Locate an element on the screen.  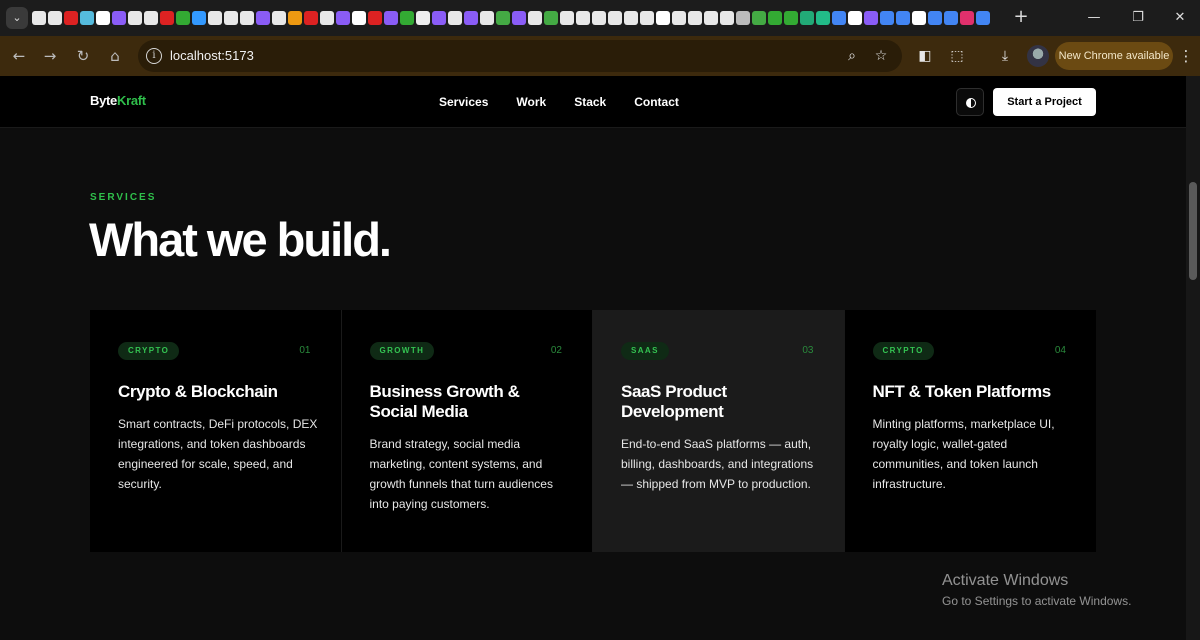
nav-contact: Contact is located at coordinates (656, 102).